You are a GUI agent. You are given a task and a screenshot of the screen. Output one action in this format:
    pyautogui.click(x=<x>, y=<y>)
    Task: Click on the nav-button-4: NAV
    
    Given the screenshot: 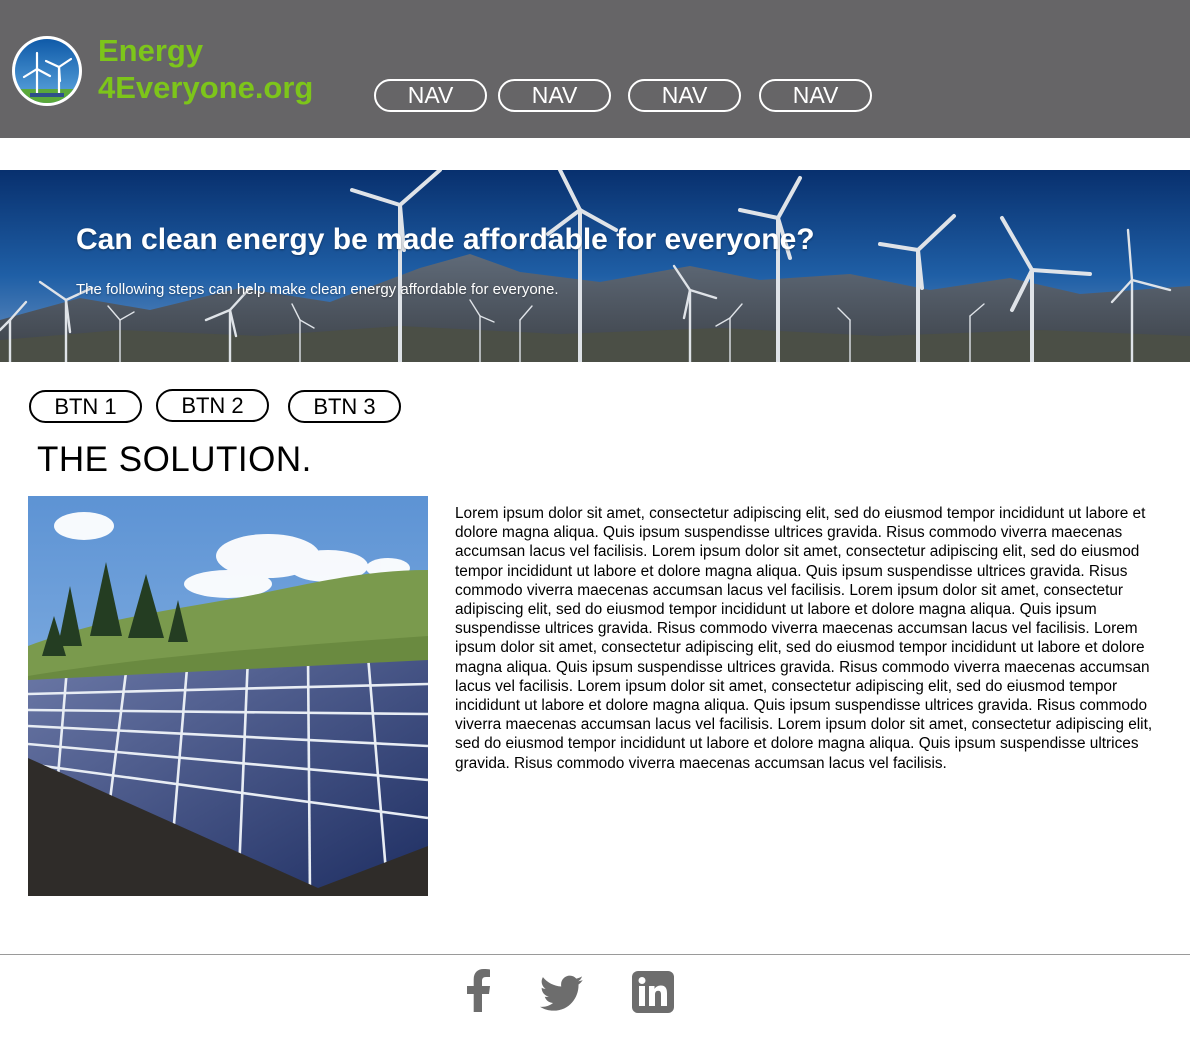 What is the action you would take?
    pyautogui.click(x=815, y=95)
    